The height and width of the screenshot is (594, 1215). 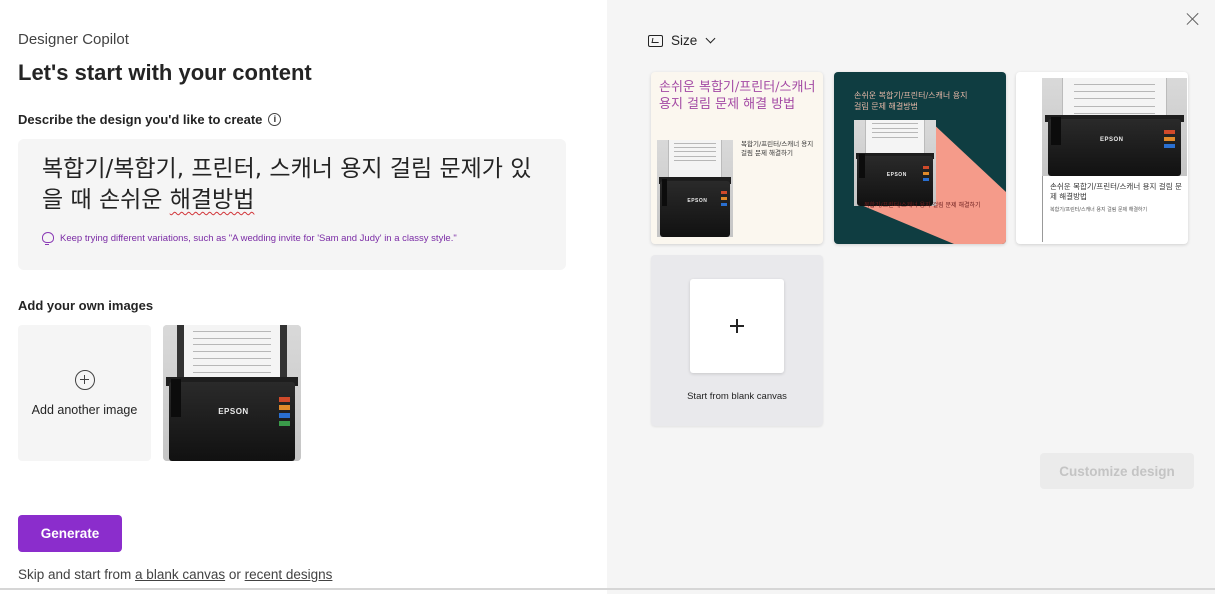 What do you see at coordinates (84, 393) in the screenshot?
I see `add-image-button: Add another image` at bounding box center [84, 393].